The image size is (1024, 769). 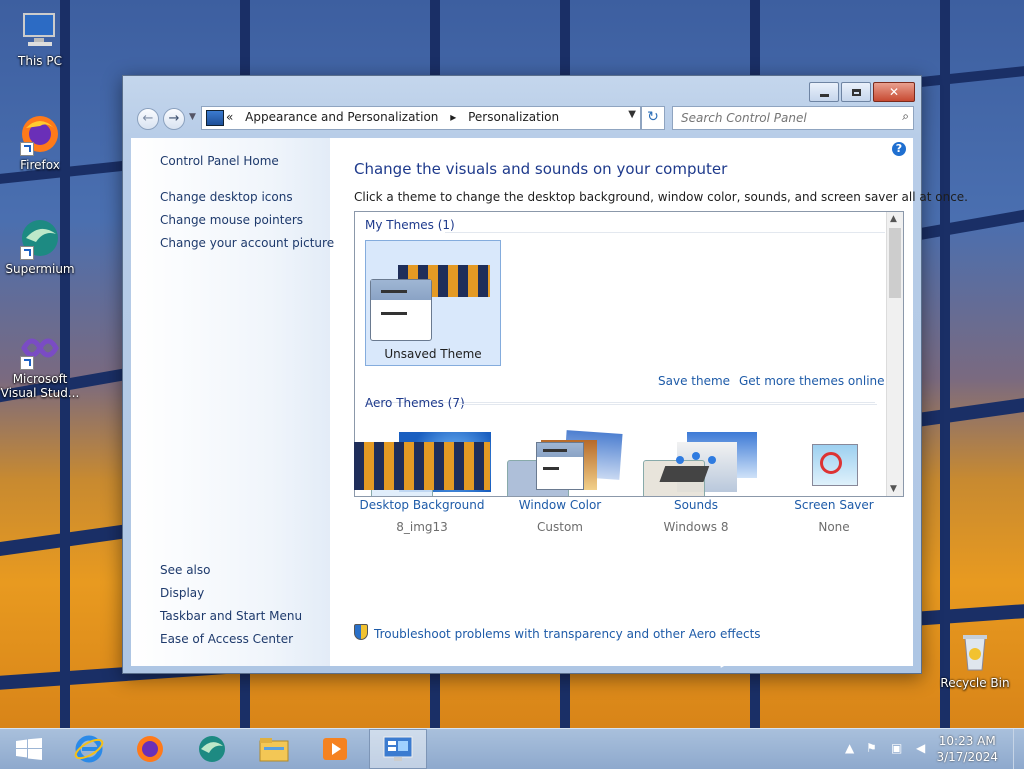 I want to click on chevron-down-icon: ▼, so click(x=192, y=117).